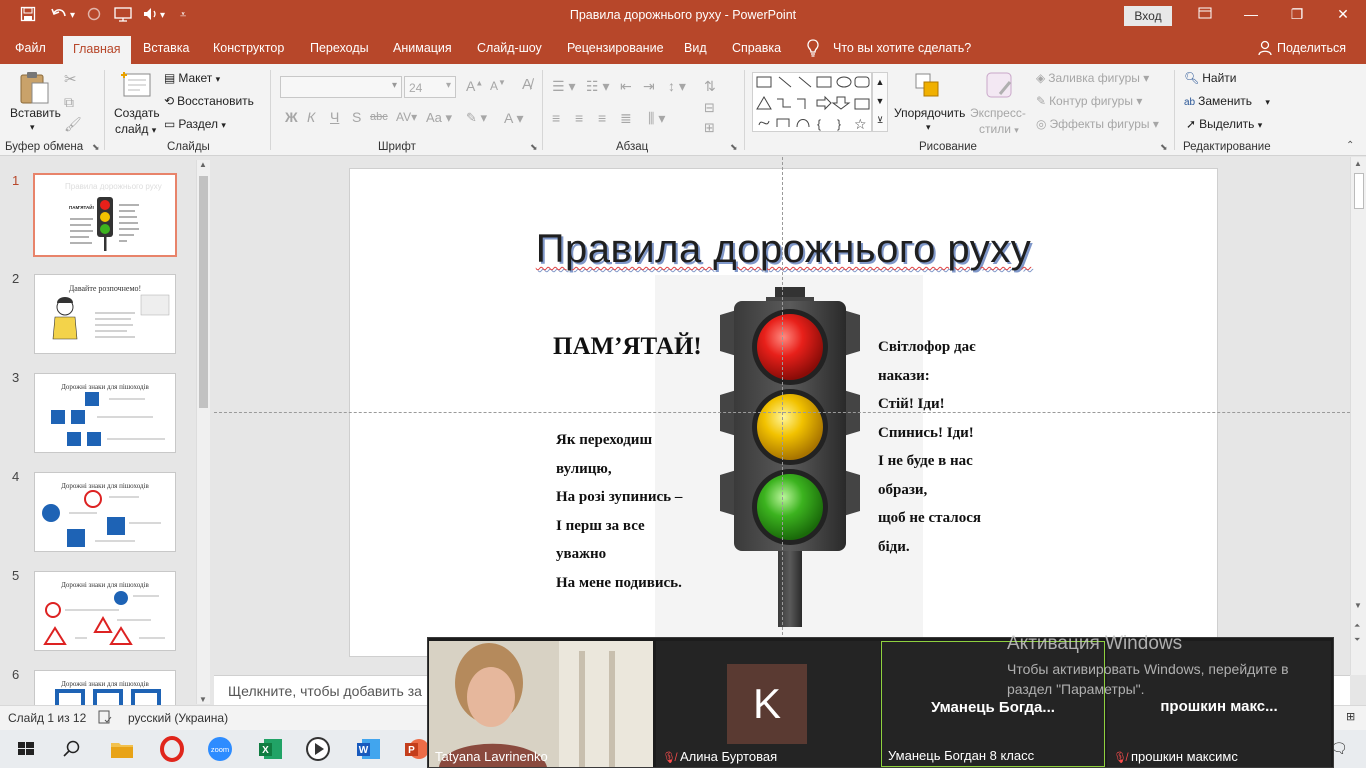 Image resolution: width=1366 pixels, height=768 pixels. Describe the element at coordinates (439, 118) in the screenshot. I see `change-case-icon: Aa ▾` at that location.